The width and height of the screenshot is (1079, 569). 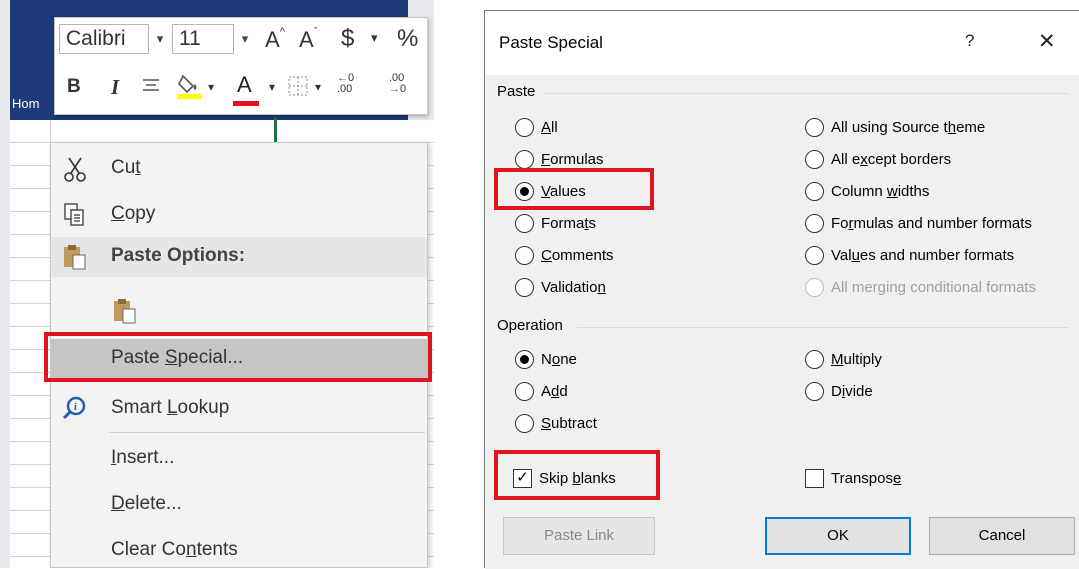 I want to click on font-color-icon: A, so click(x=246, y=89).